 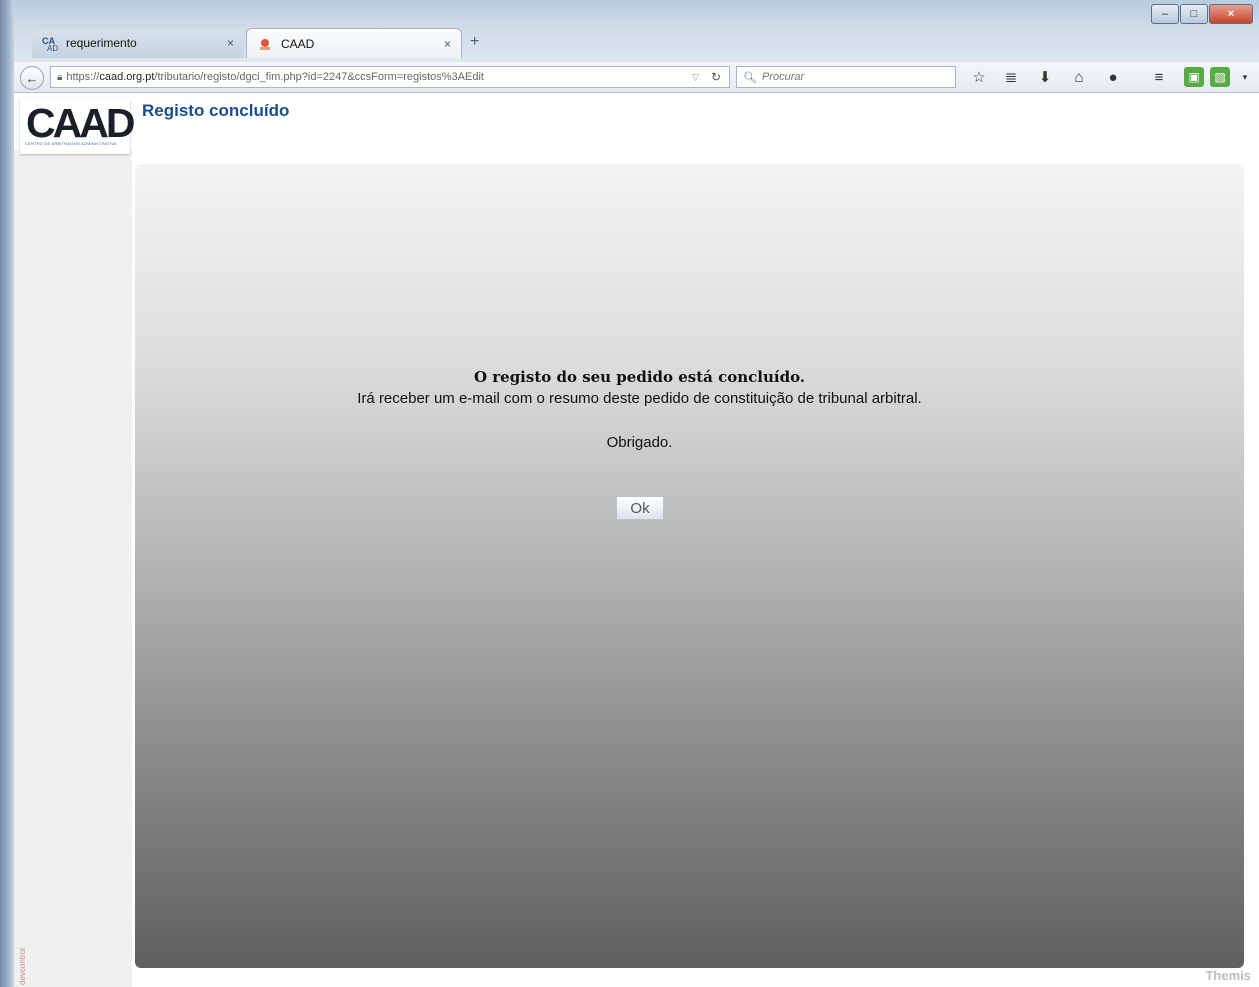 I want to click on home-icon: ⌂, so click(x=1079, y=77).